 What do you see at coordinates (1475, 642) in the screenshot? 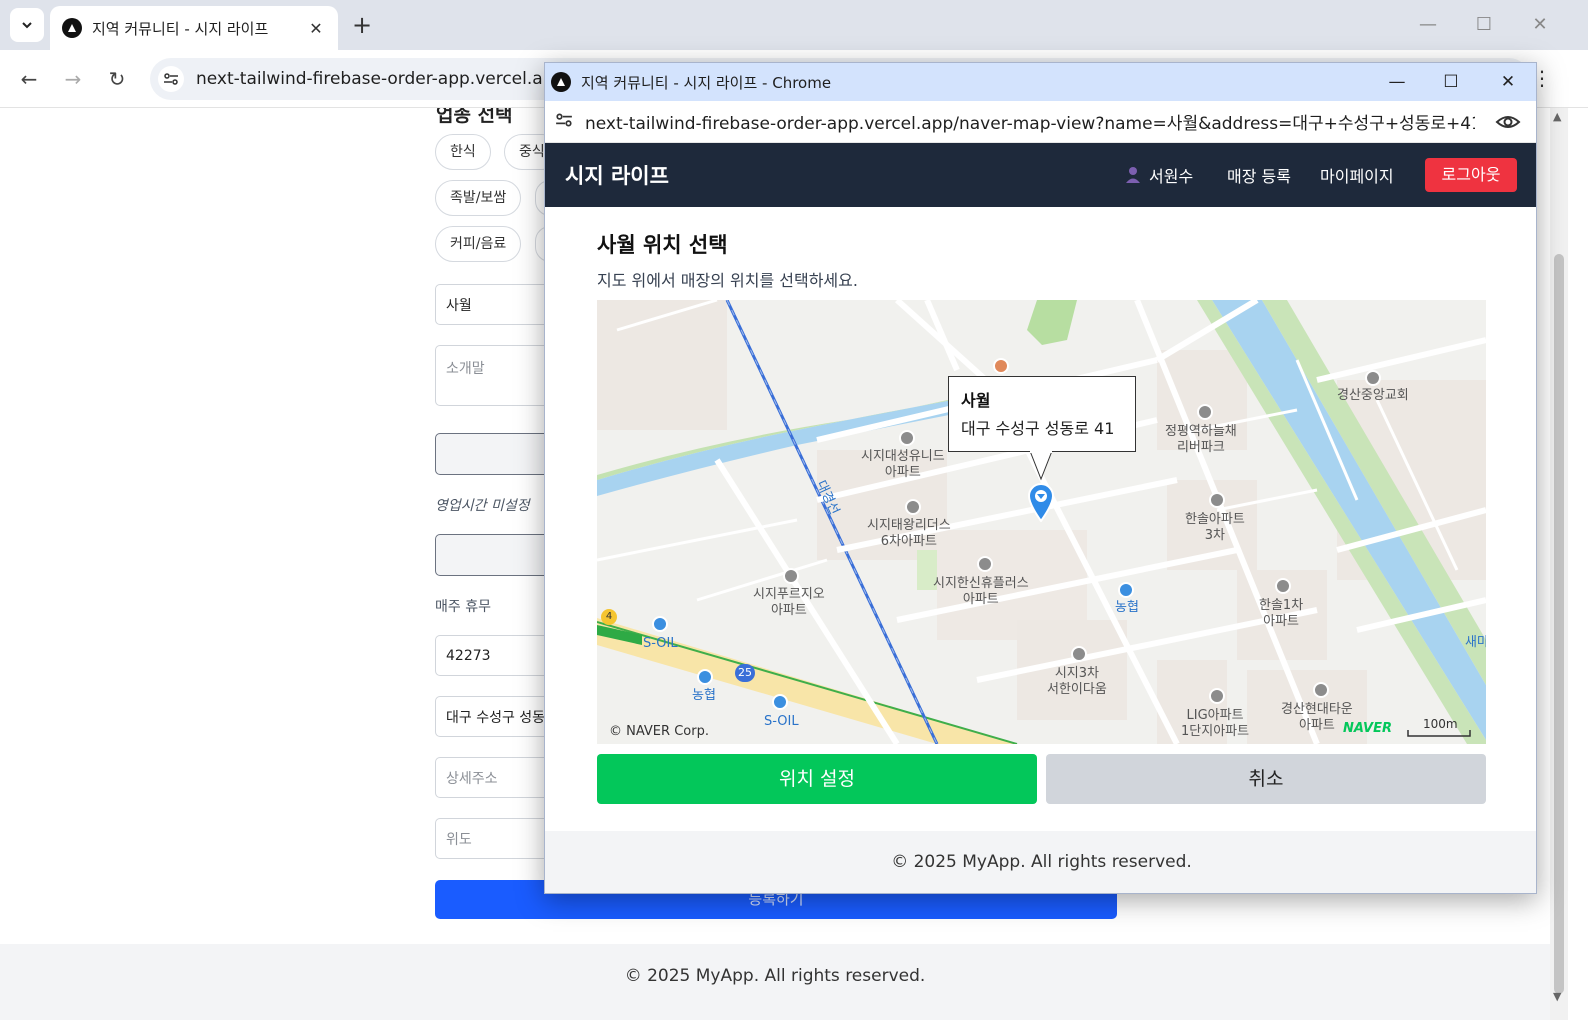
I see `map-label-edge: 새마` at bounding box center [1475, 642].